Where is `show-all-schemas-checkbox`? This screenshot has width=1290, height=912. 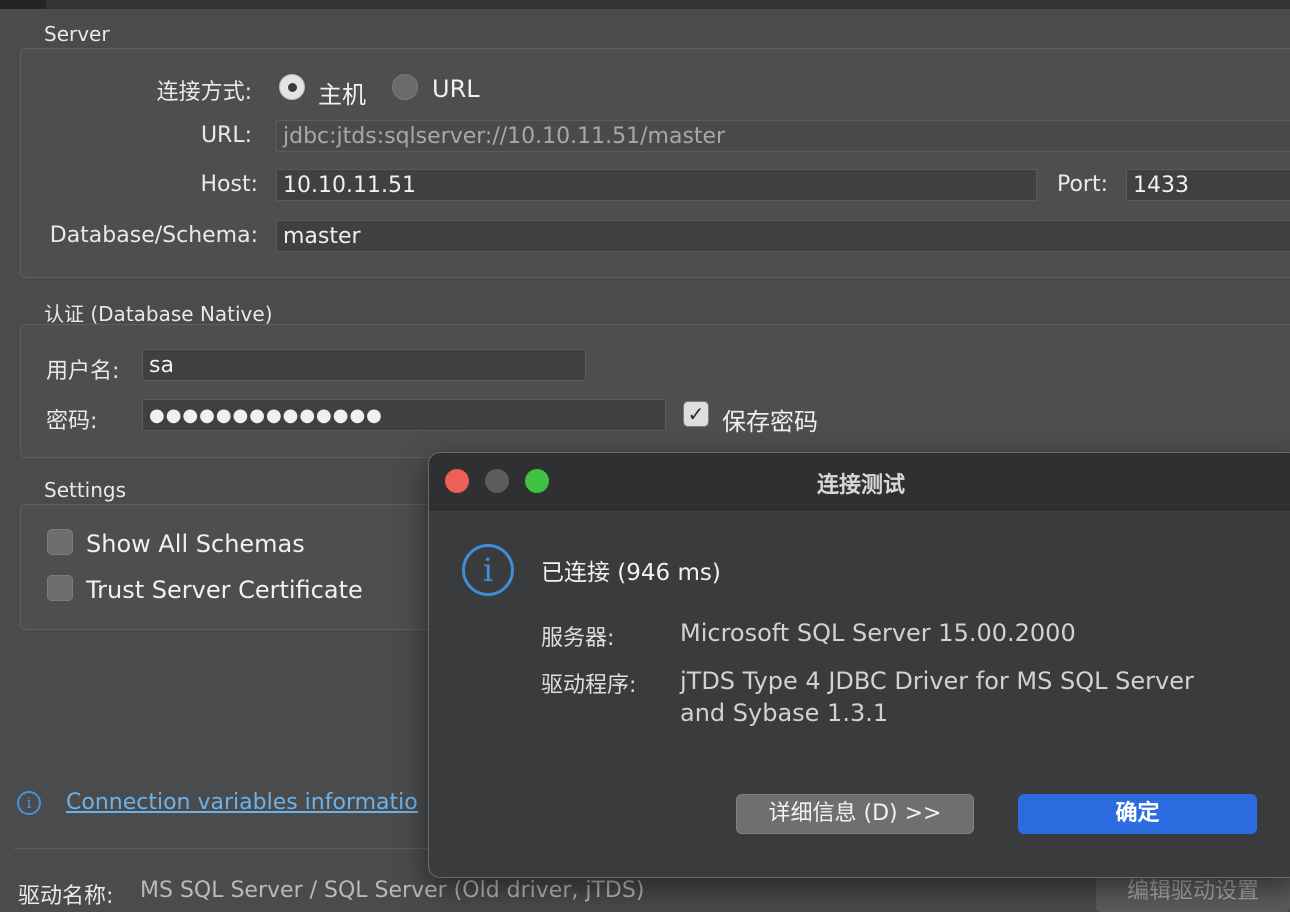 show-all-schemas-checkbox is located at coordinates (60, 542).